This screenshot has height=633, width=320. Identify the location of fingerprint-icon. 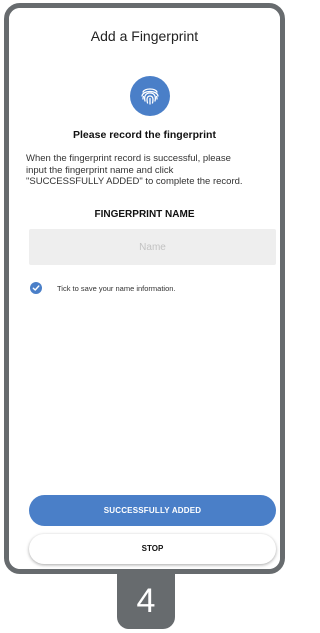
(150, 96).